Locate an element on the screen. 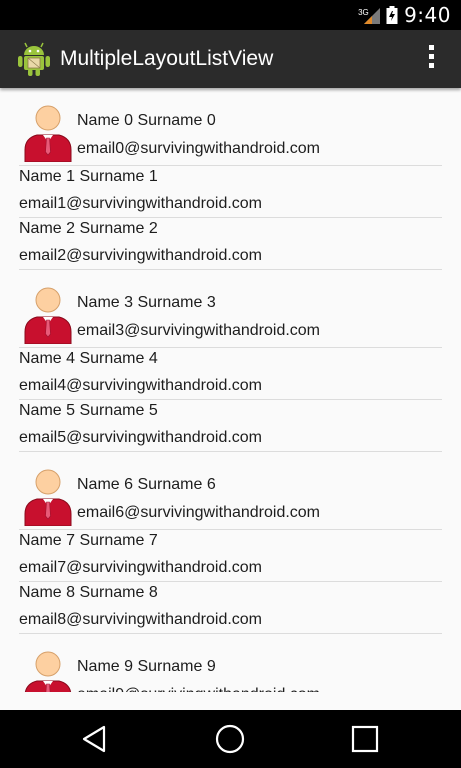 This screenshot has height=768, width=461. home-icon is located at coordinates (230, 739).